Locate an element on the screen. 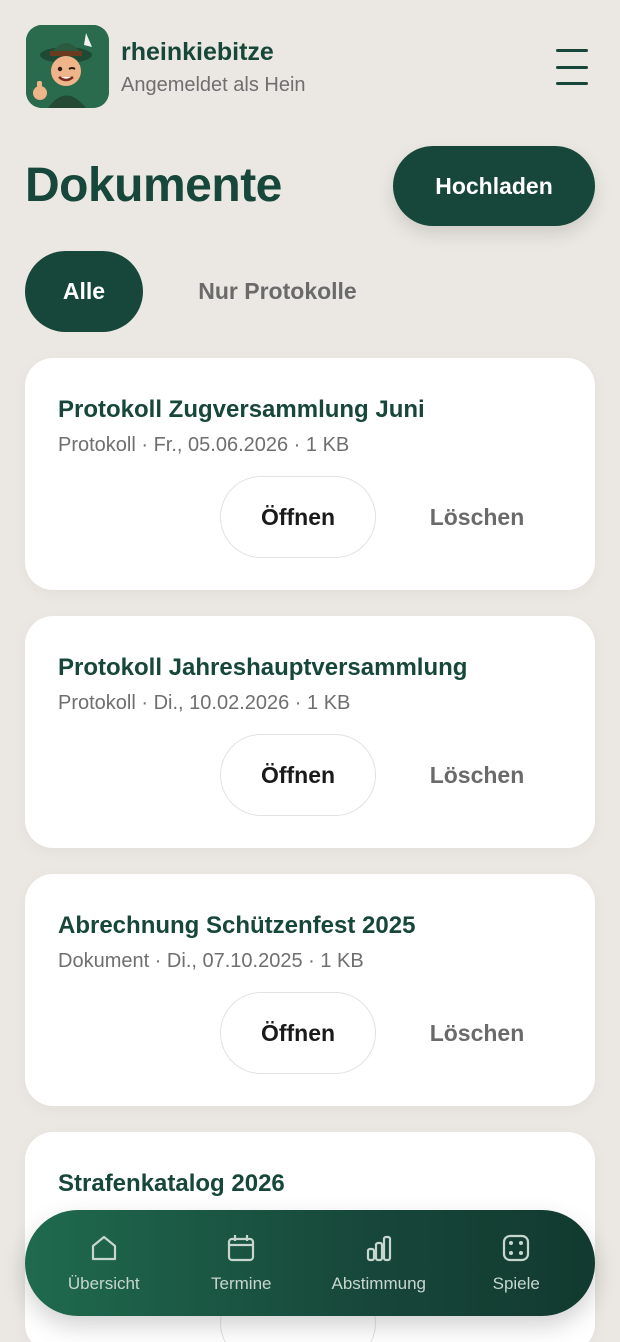 This screenshot has height=1342, width=620. nav-label: Spiele is located at coordinates (516, 1283).